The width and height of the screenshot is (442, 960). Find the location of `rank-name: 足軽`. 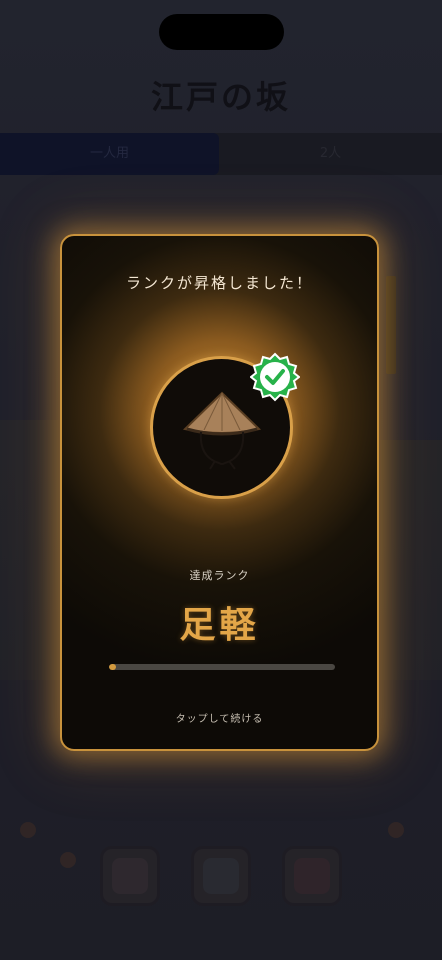

rank-name: 足軽 is located at coordinates (219, 625).